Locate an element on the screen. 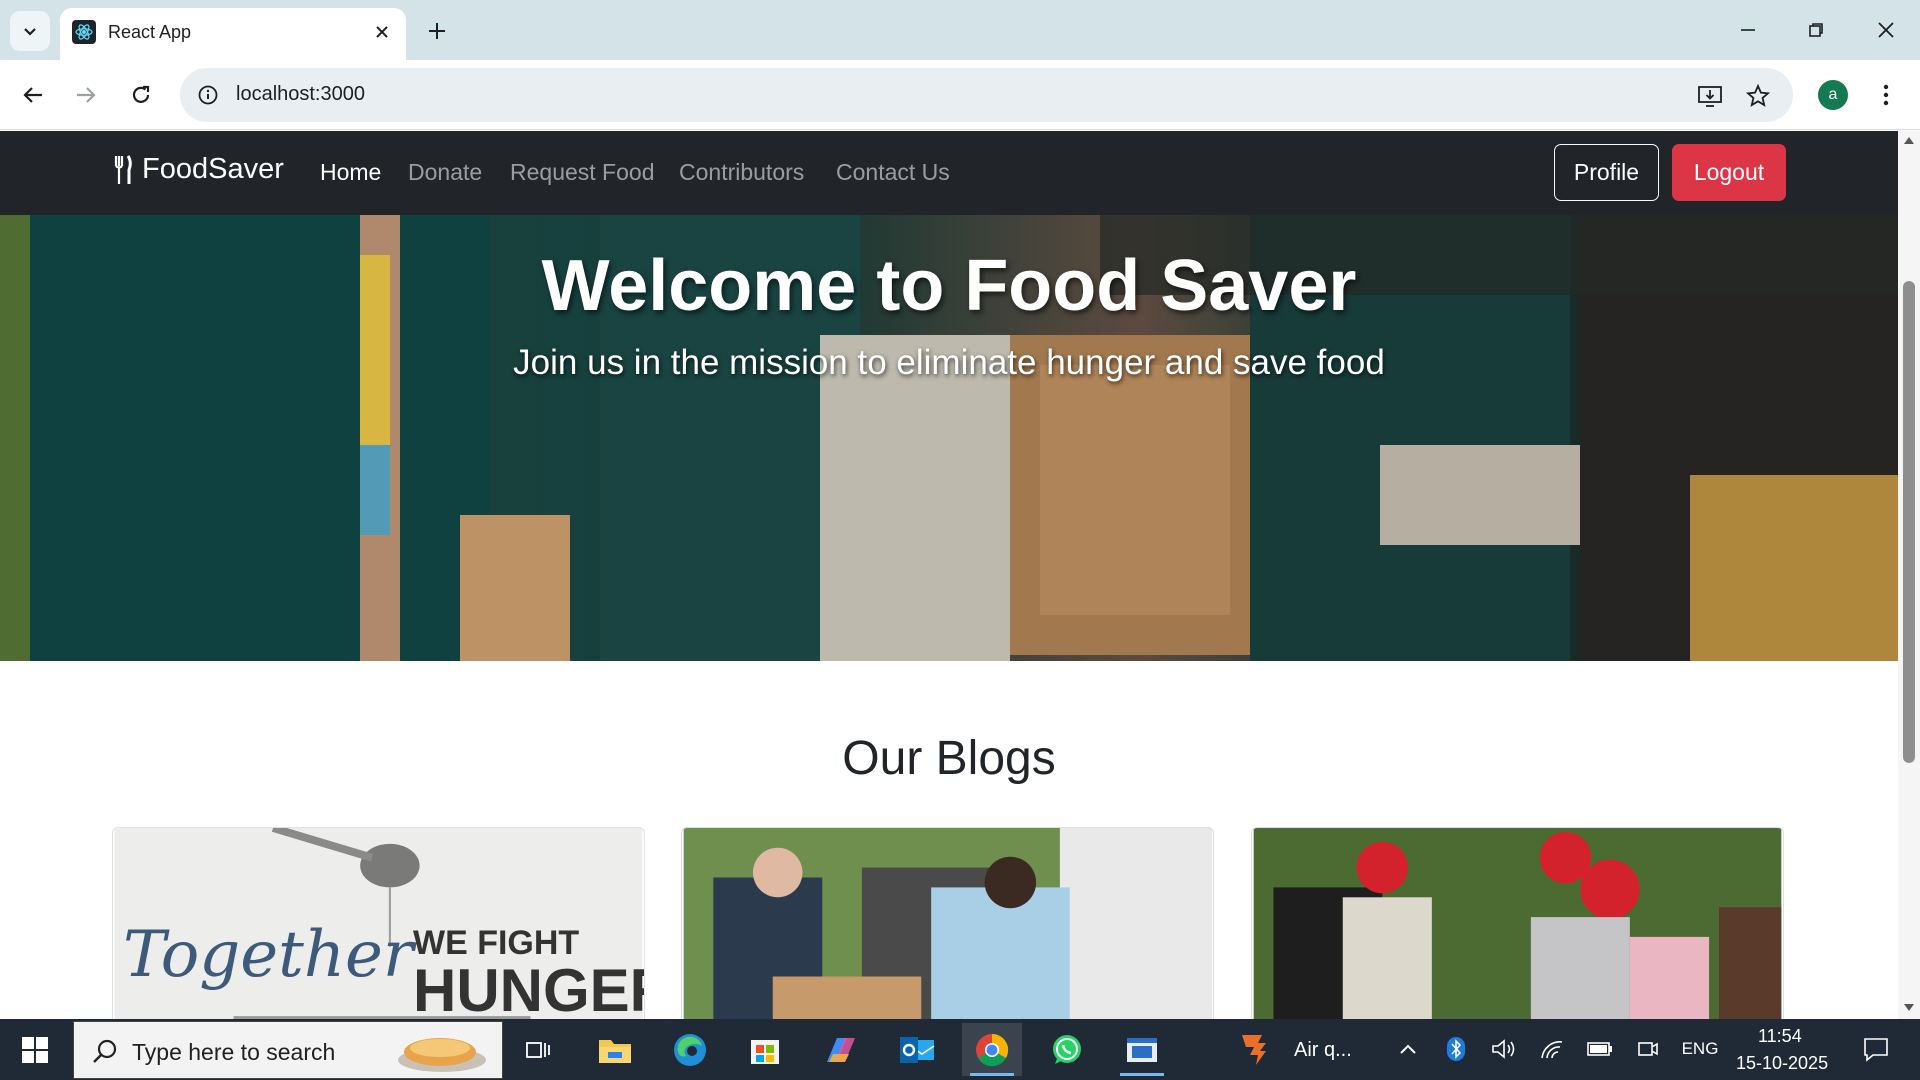 This screenshot has height=1080, width=1920. page-scrollbar is located at coordinates (1909, 575).